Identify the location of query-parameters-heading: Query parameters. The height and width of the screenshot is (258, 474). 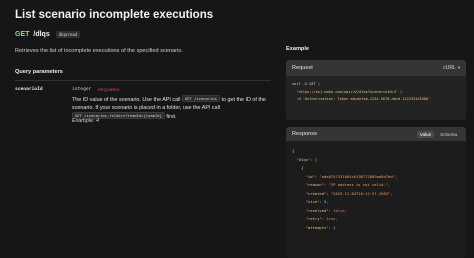
(39, 72).